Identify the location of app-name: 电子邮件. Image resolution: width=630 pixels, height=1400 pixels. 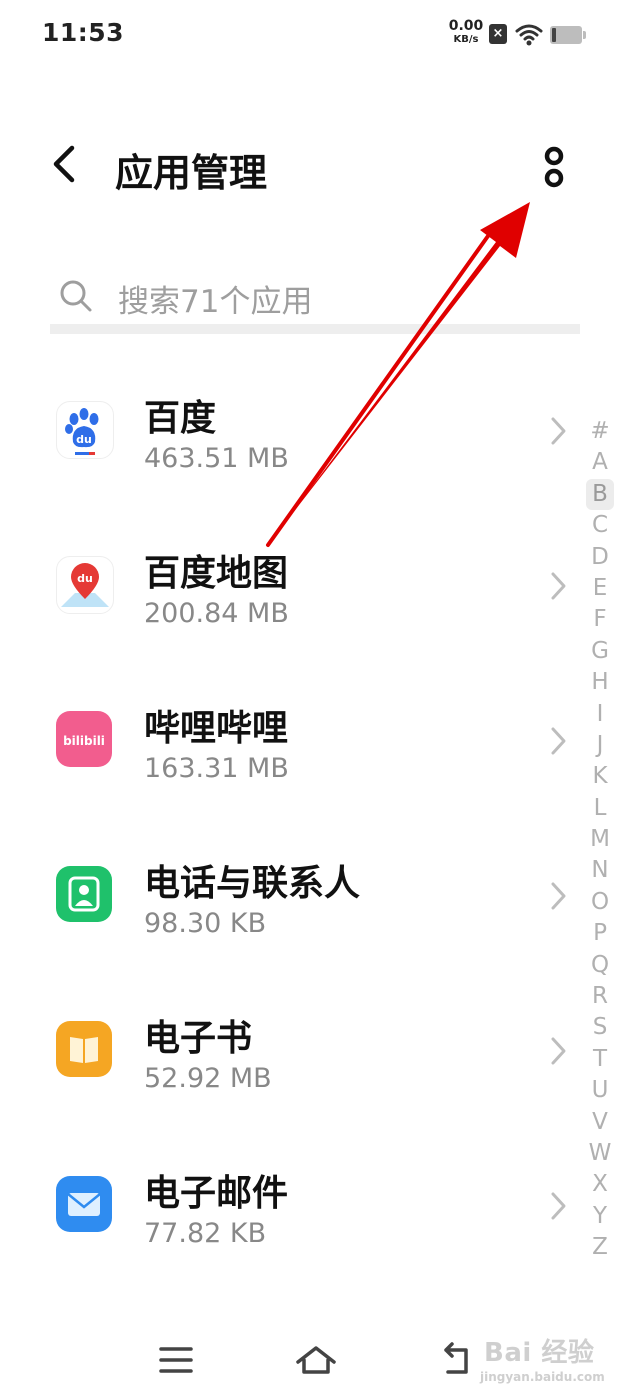
(216, 1193).